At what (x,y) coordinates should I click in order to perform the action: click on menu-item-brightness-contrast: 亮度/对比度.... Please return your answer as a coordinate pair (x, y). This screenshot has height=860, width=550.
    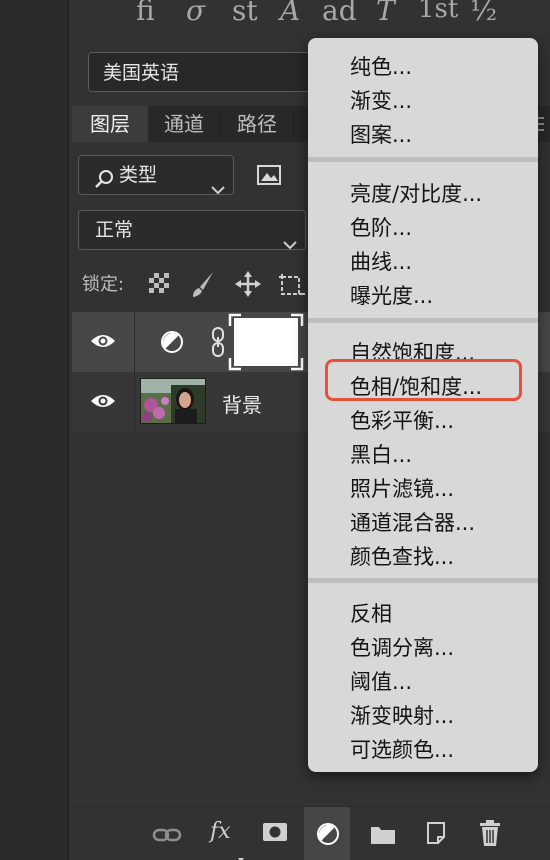
    Looking at the image, I should click on (416, 193).